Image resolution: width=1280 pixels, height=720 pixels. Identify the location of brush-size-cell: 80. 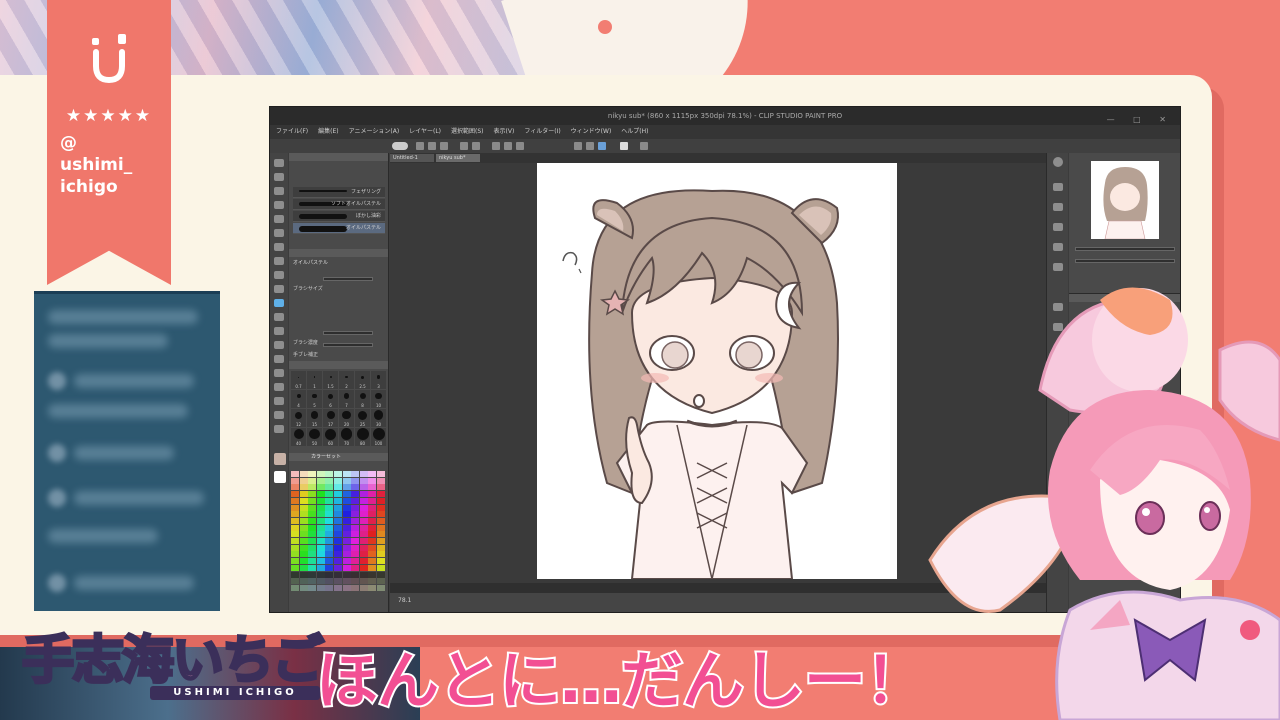
(362, 437).